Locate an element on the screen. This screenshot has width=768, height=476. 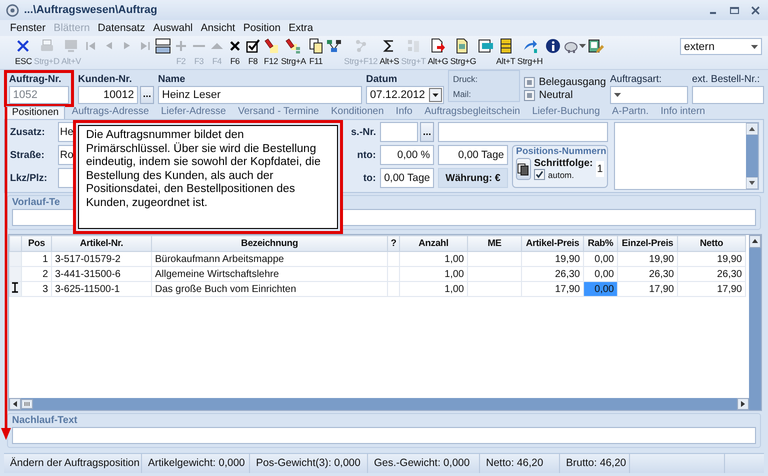
menu-item: Auswahl is located at coordinates (173, 28).